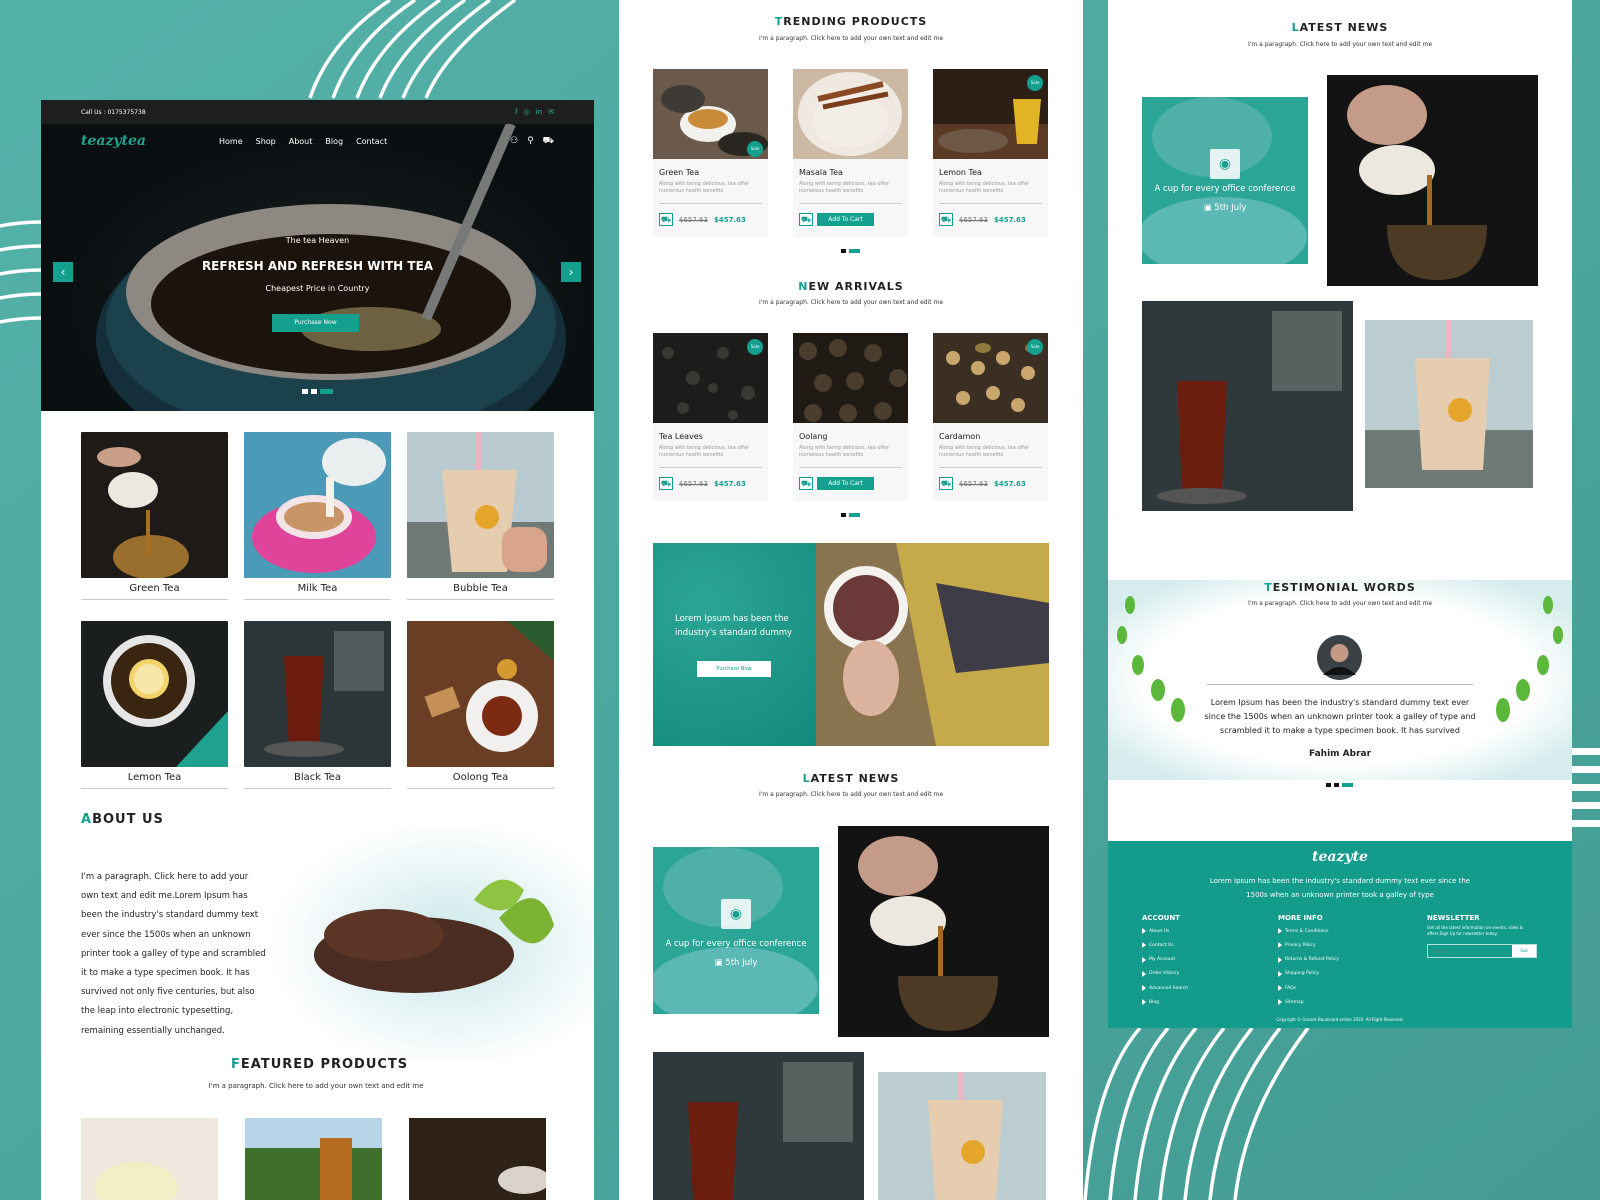  I want to click on logo: teazytea, so click(113, 141).